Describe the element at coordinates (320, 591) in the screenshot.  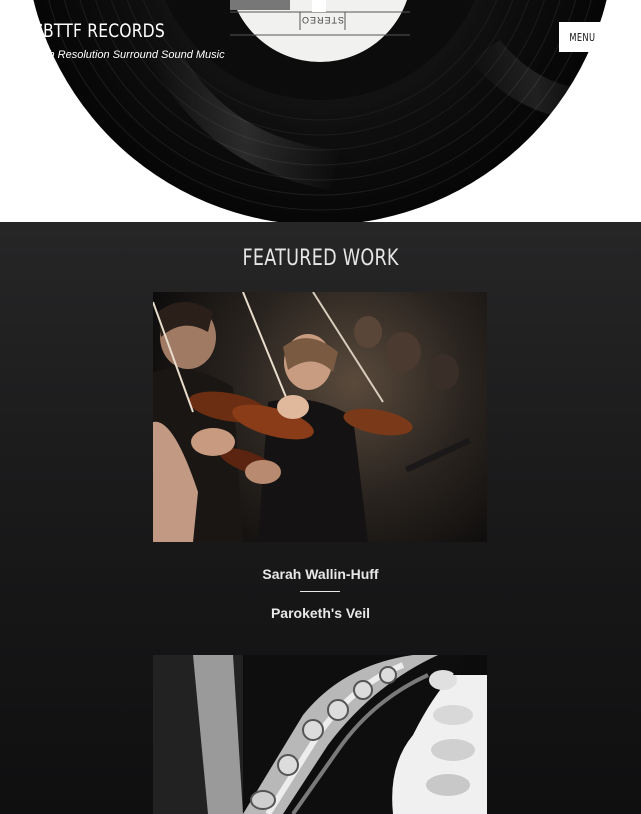
I see `featured-divider` at that location.